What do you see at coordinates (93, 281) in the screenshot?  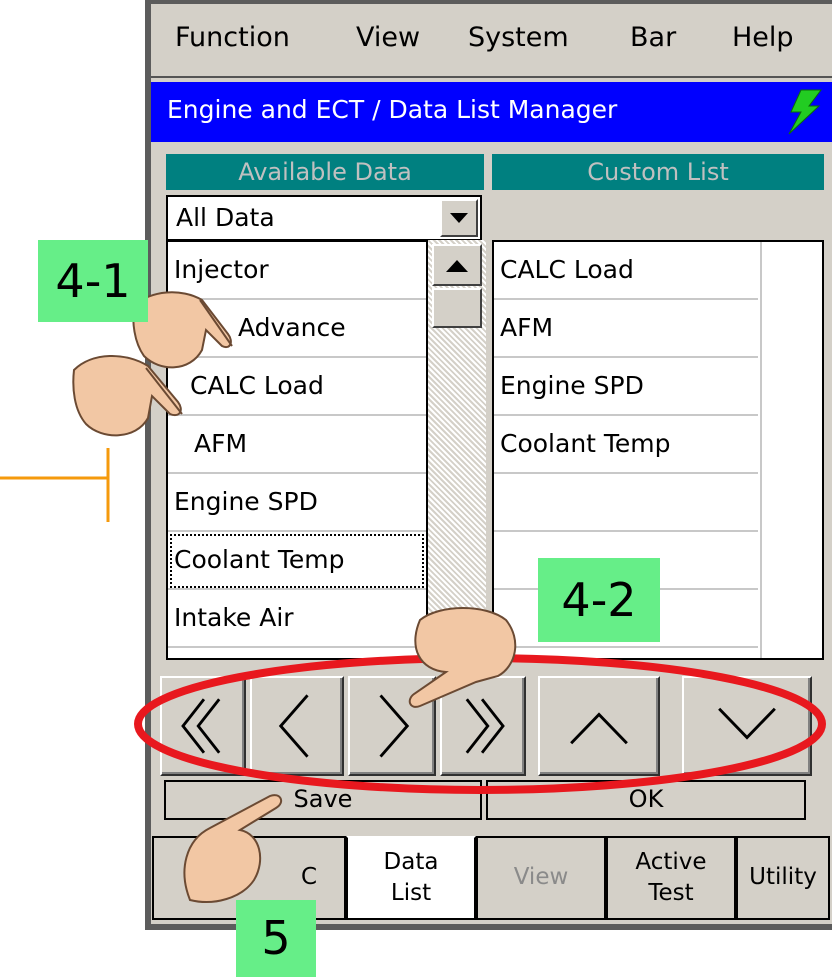 I see `step-label-4-1: 4-1` at bounding box center [93, 281].